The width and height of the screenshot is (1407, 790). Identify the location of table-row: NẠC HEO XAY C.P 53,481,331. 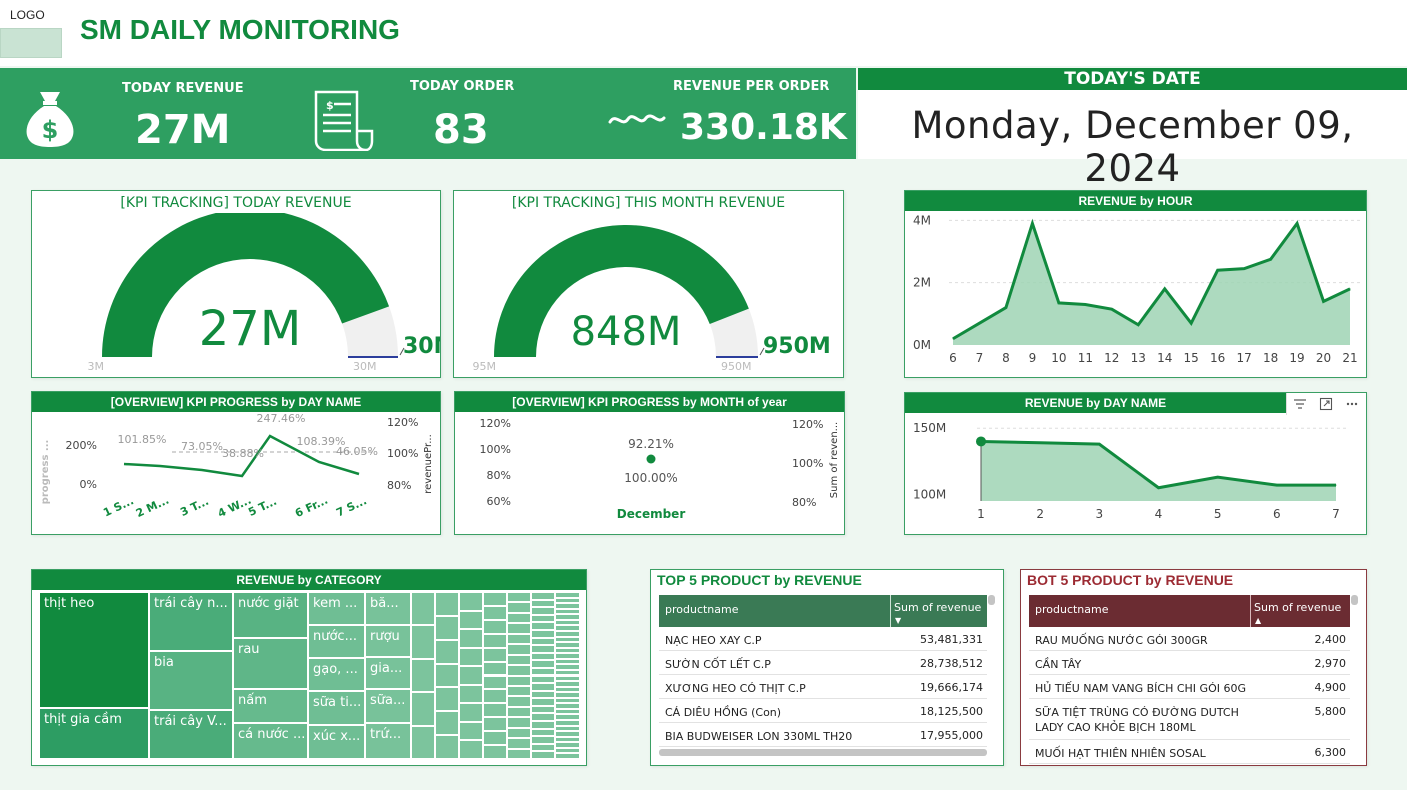
(823, 639).